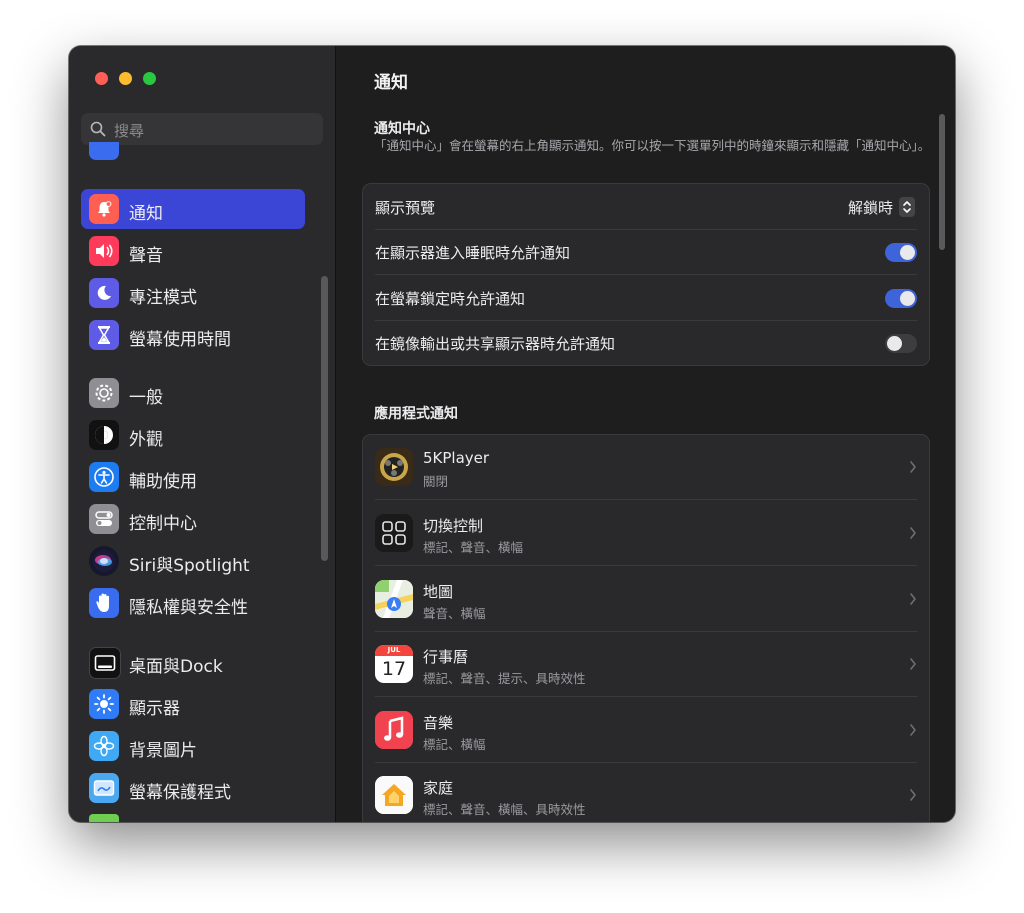 This screenshot has width=1024, height=913. Describe the element at coordinates (193, 154) in the screenshot. I see `sidebar-item-partial` at that location.